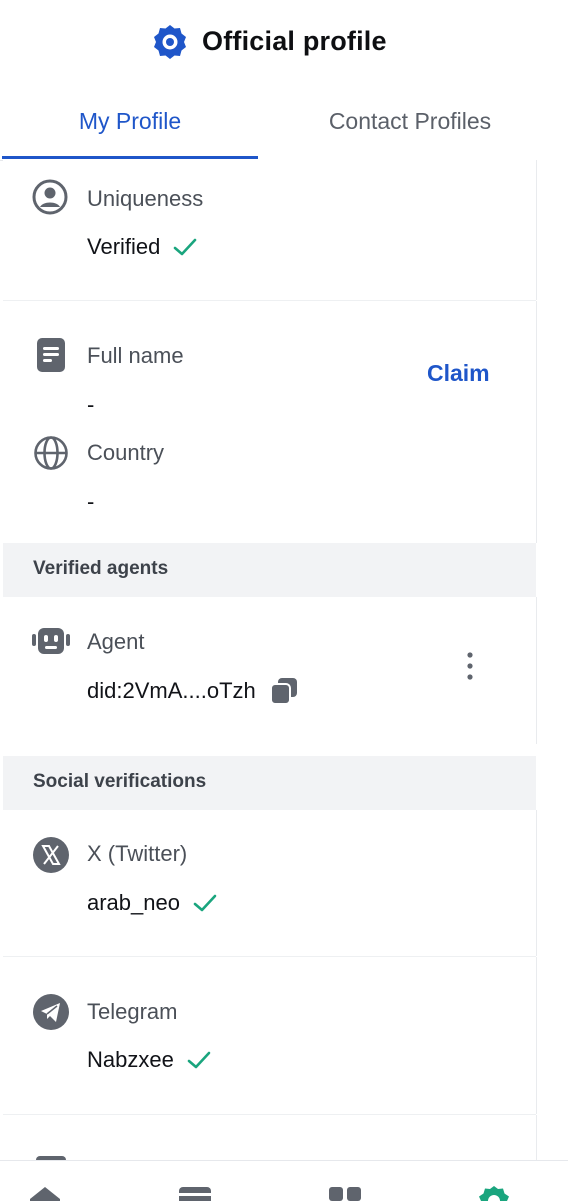 The height and width of the screenshot is (1201, 568). I want to click on active-tab-indicator, so click(130, 157).